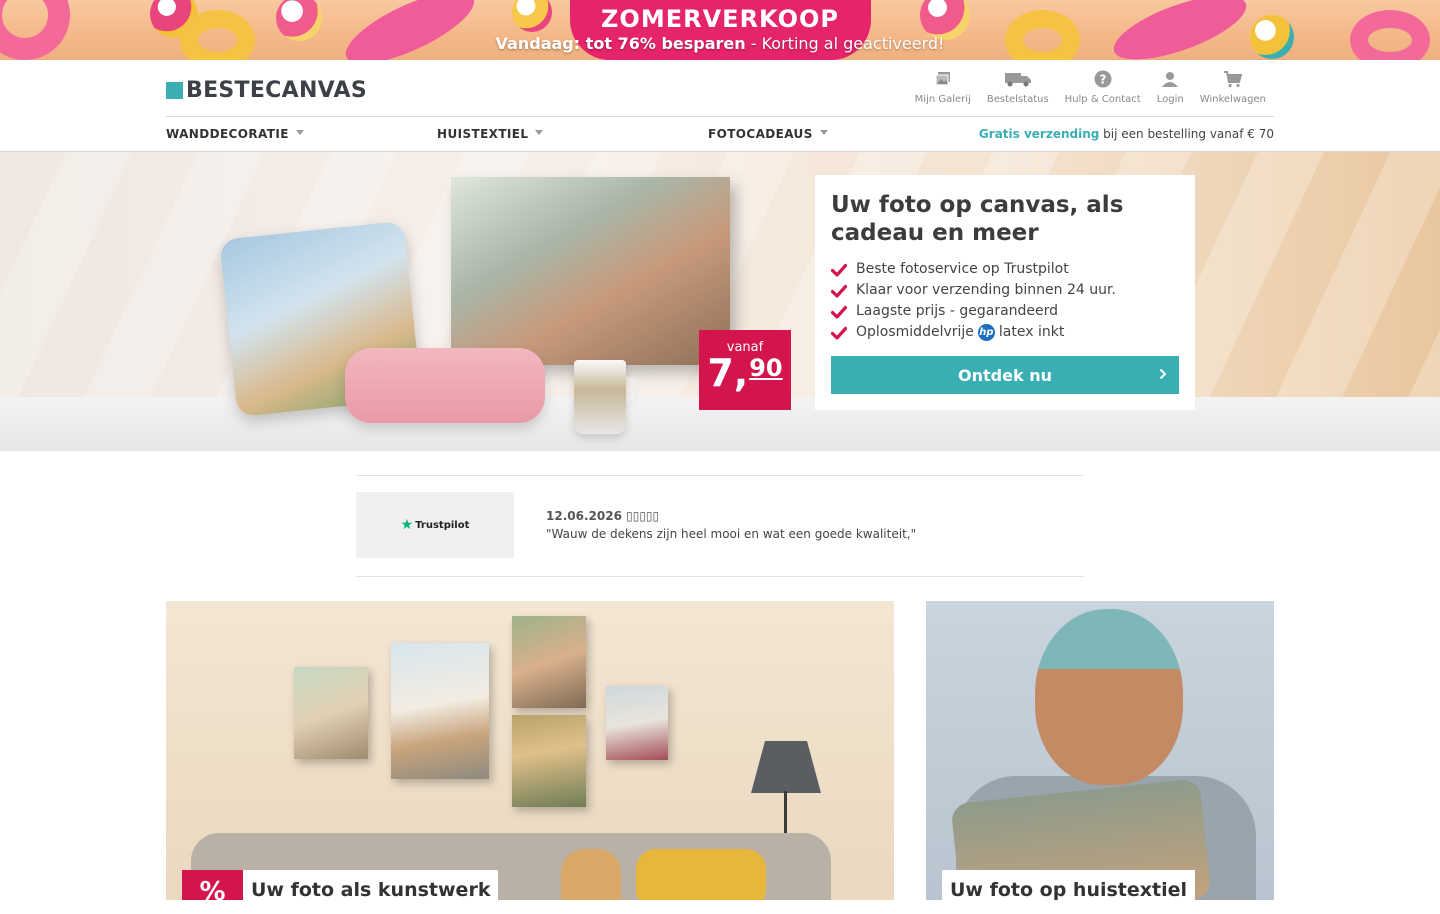 This screenshot has height=914, width=1440. I want to click on chevron-right-icon, so click(1163, 374).